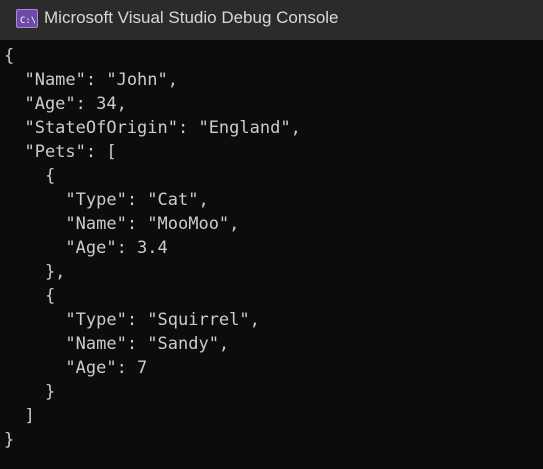 The height and width of the screenshot is (469, 543). Describe the element at coordinates (35, 272) in the screenshot. I see `console-line: },` at that location.